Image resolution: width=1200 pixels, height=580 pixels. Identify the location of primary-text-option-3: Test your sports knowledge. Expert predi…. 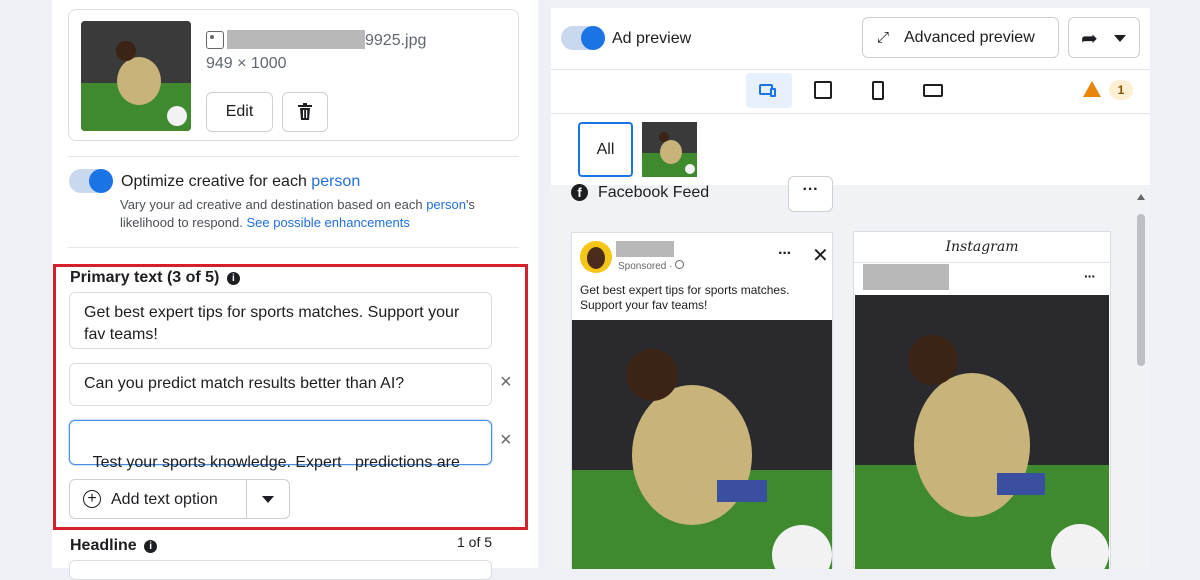
(280, 445).